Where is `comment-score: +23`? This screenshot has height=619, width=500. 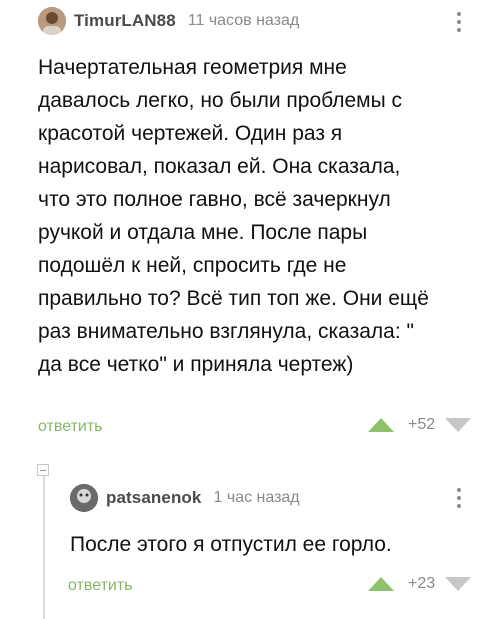
comment-score: +23 is located at coordinates (422, 583).